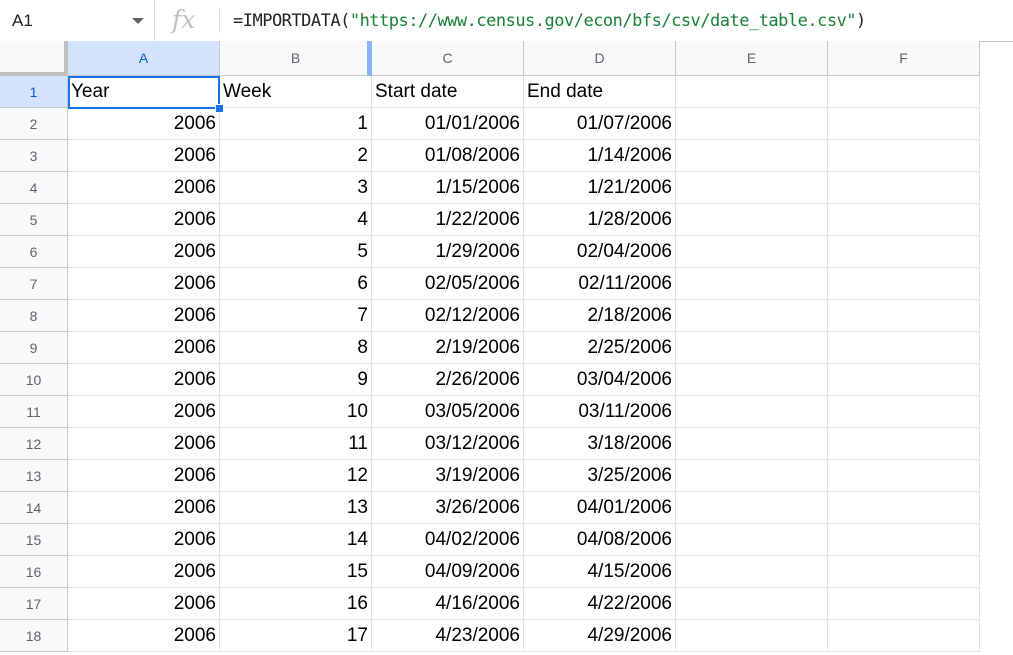 This screenshot has height=655, width=1013. Describe the element at coordinates (904, 380) in the screenshot. I see `cell-f10` at that location.